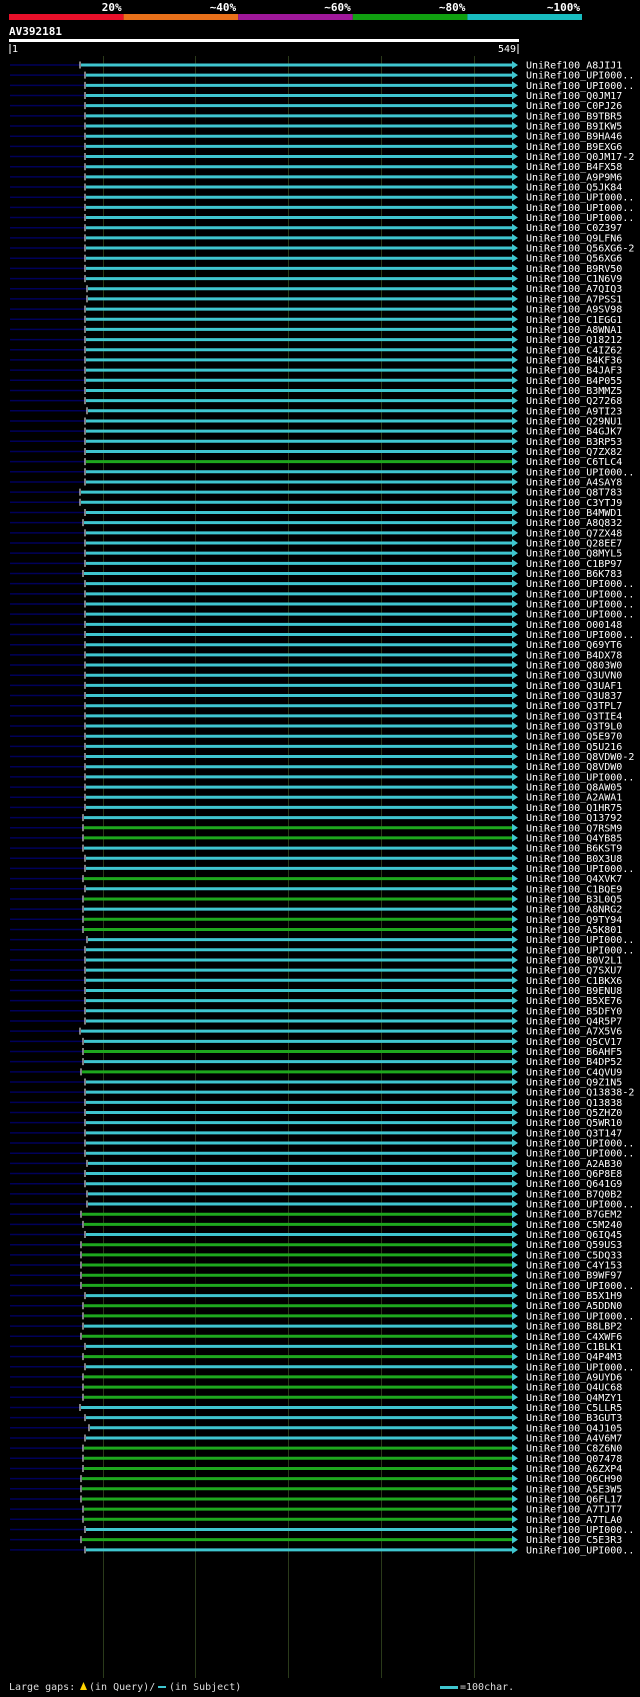 The image size is (640, 1697). I want to click on legend-query-gap-text: (in Query)/, so click(122, 1687).